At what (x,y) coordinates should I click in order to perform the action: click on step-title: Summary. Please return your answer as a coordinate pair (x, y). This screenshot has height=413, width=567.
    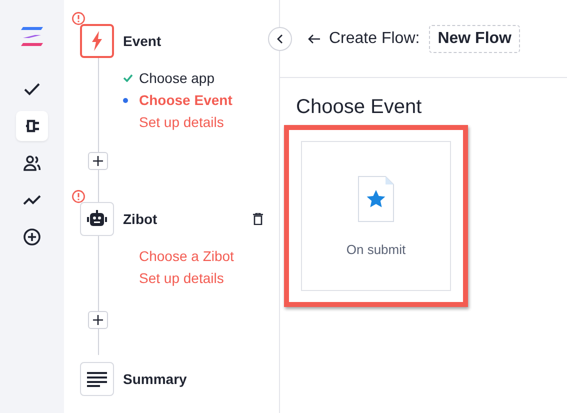
    Looking at the image, I should click on (155, 379).